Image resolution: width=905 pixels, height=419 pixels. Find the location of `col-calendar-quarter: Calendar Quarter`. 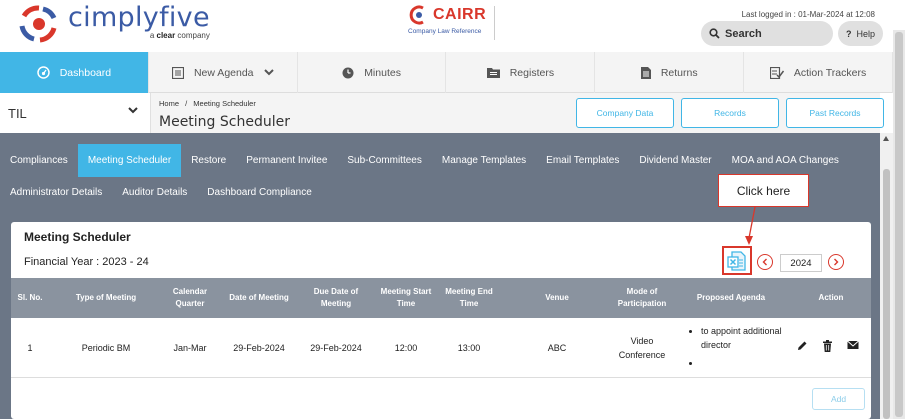

col-calendar-quarter: Calendar Quarter is located at coordinates (190, 297).